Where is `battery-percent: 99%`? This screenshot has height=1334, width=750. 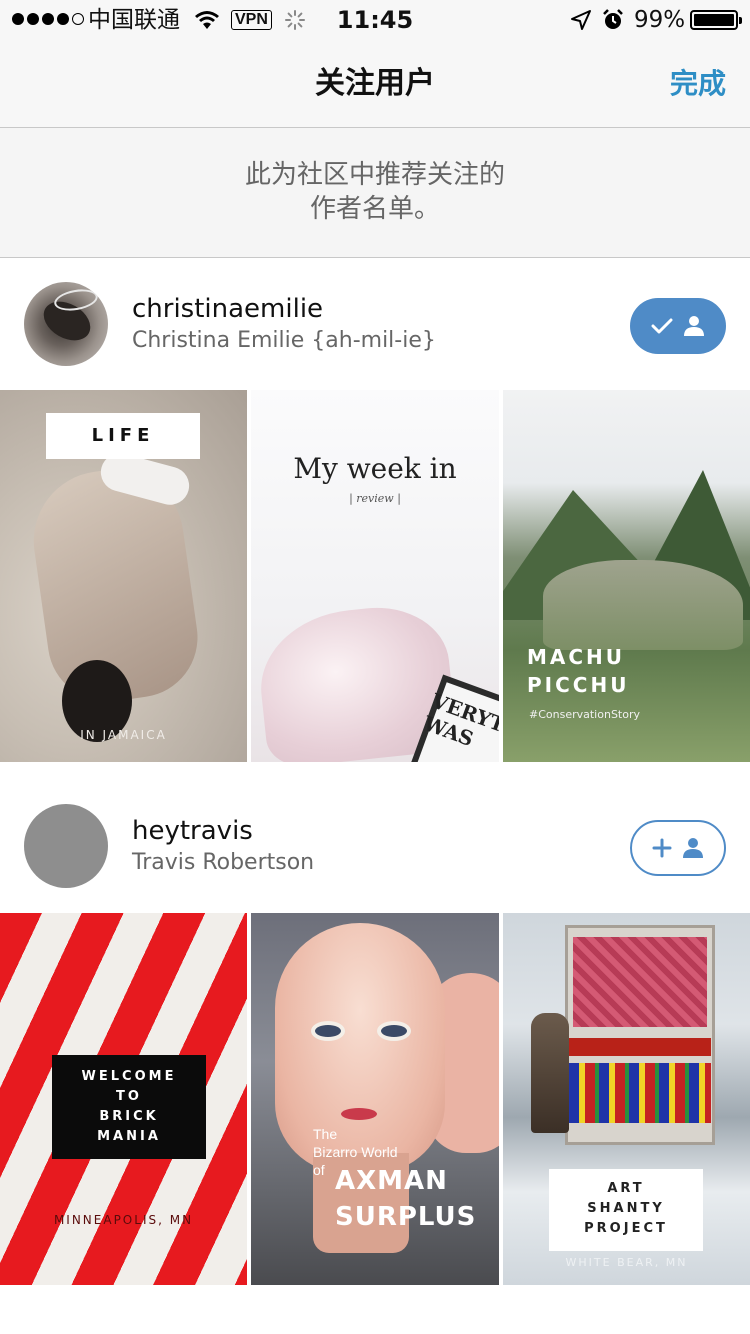
battery-percent: 99% is located at coordinates (660, 20).